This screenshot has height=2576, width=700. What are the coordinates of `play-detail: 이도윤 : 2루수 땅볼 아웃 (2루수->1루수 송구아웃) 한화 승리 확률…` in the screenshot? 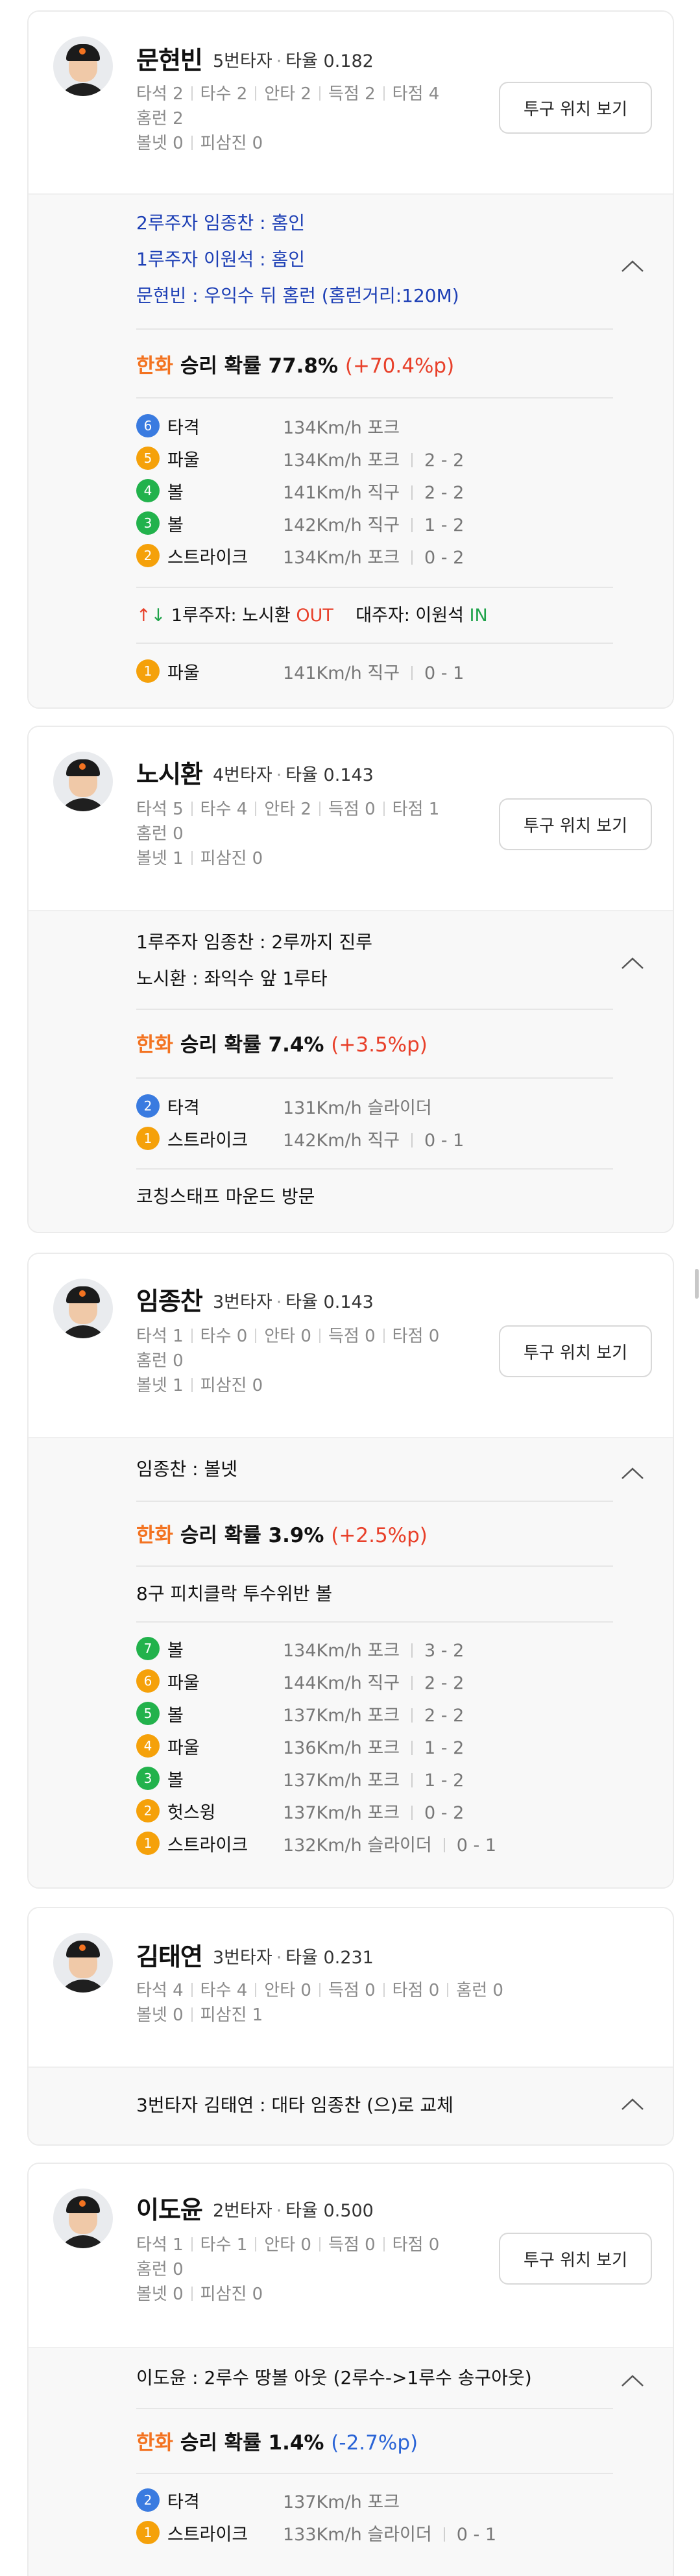 It's located at (351, 2461).